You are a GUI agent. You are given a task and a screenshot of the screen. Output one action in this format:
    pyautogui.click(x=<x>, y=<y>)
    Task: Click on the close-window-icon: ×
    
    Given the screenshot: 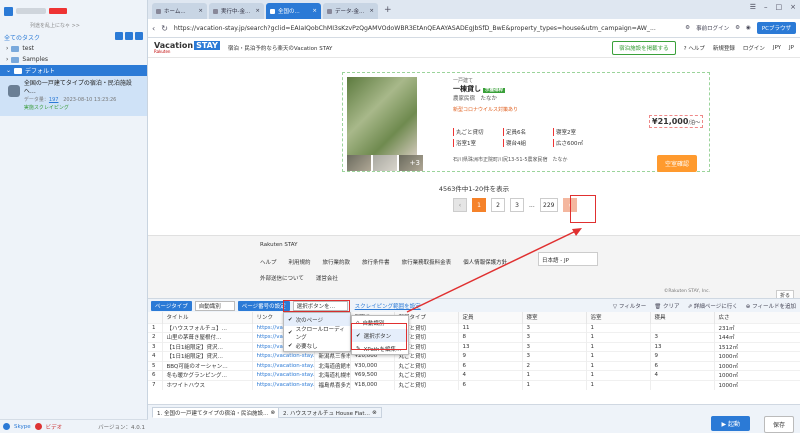 What is the action you would take?
    pyautogui.click(x=793, y=7)
    